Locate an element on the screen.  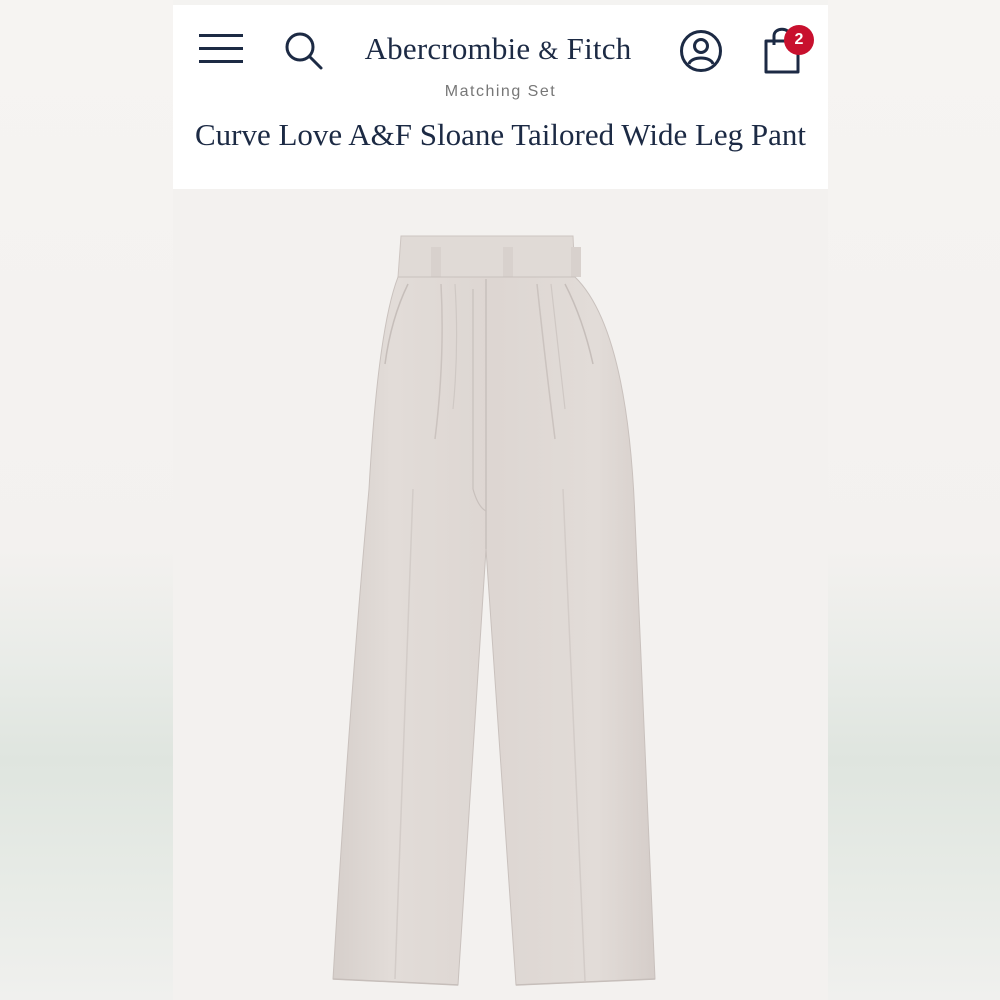
brand-logo: Abercrombie & Fitch is located at coordinates (498, 50).